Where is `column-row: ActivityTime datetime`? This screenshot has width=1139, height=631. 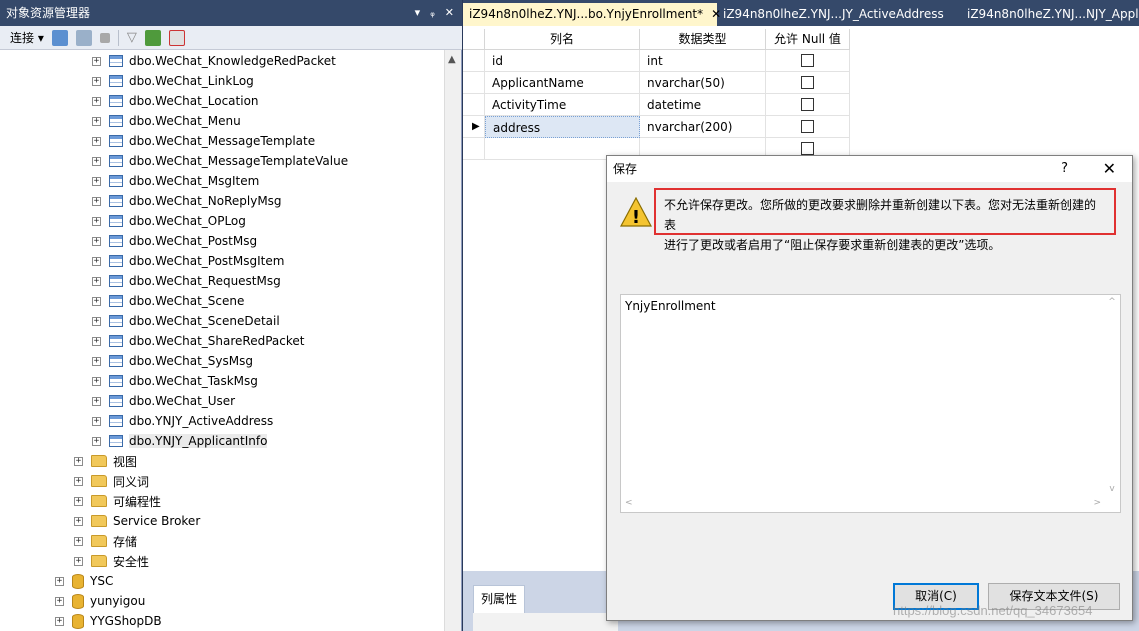 column-row: ActivityTime datetime is located at coordinates (656, 105).